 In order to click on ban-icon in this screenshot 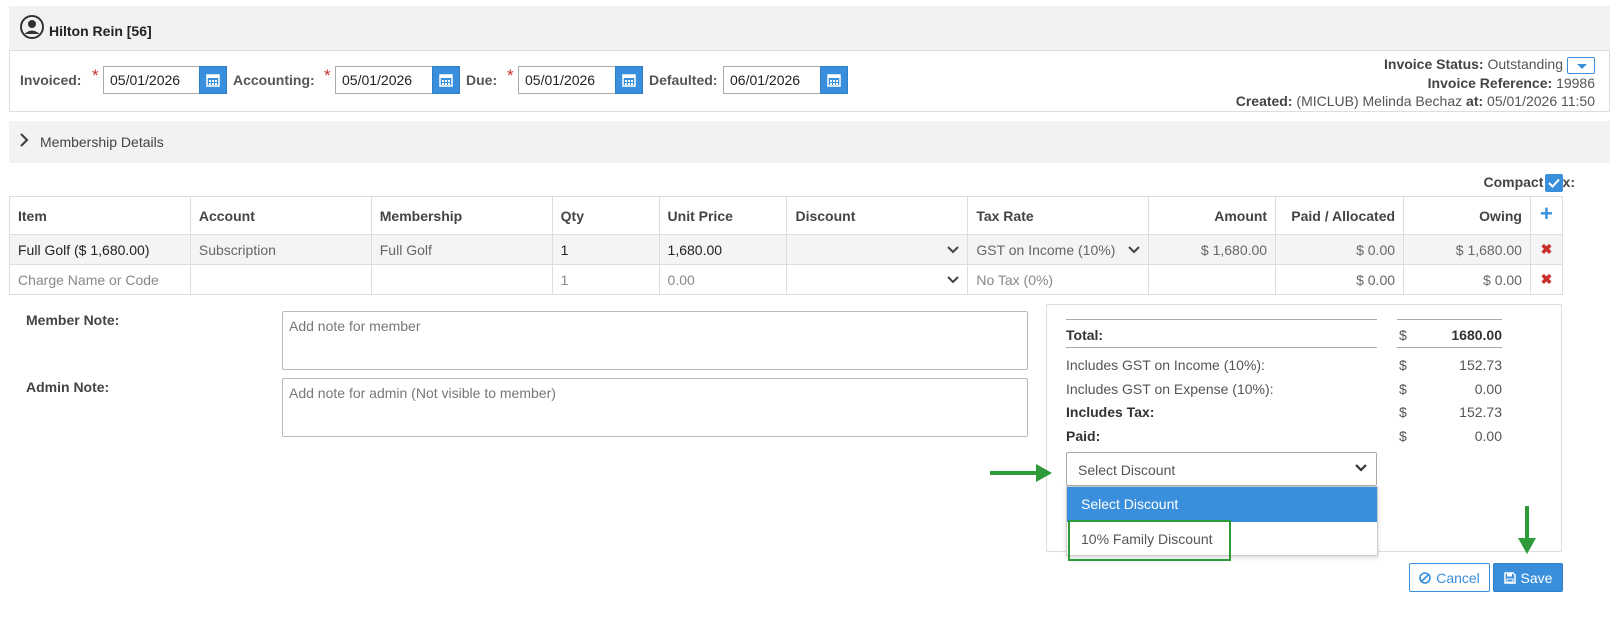, I will do `click(1425, 577)`.